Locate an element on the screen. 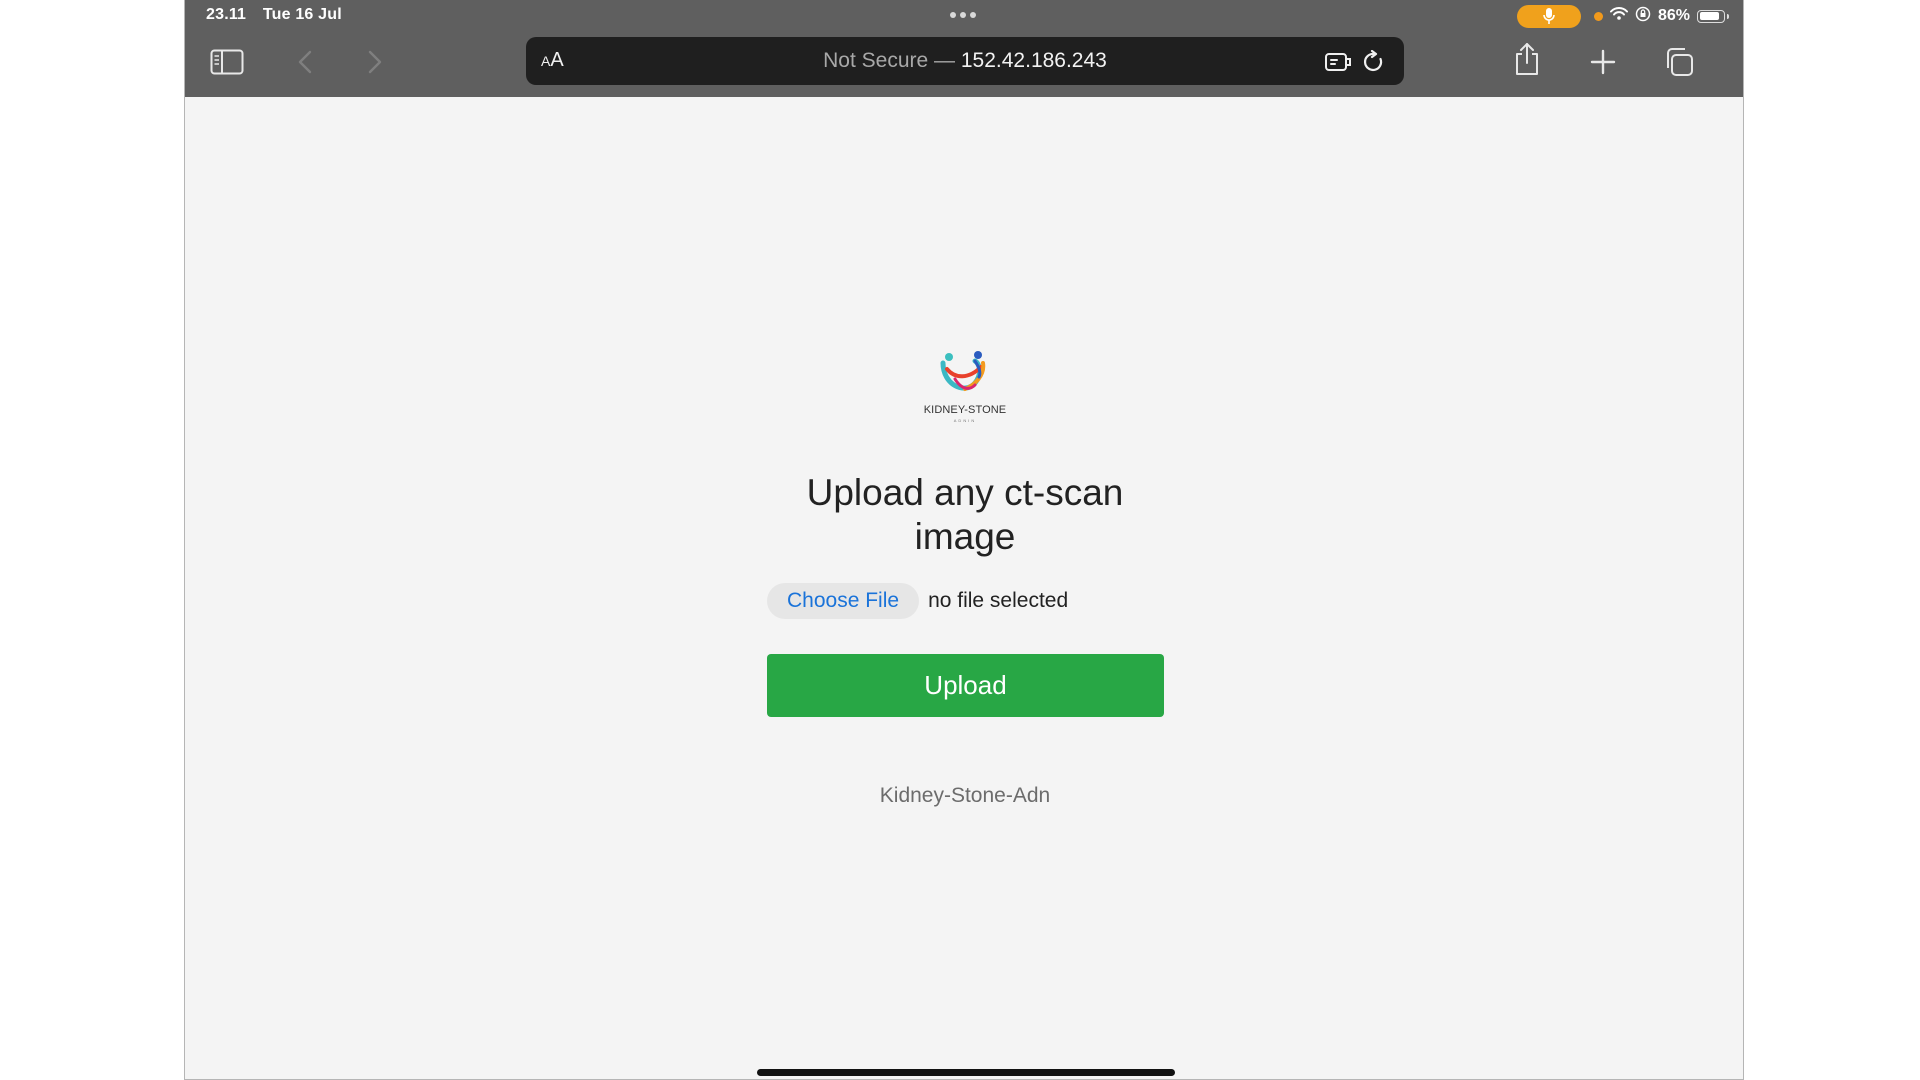 This screenshot has width=1920, height=1080. sidebar-icon is located at coordinates (227, 62).